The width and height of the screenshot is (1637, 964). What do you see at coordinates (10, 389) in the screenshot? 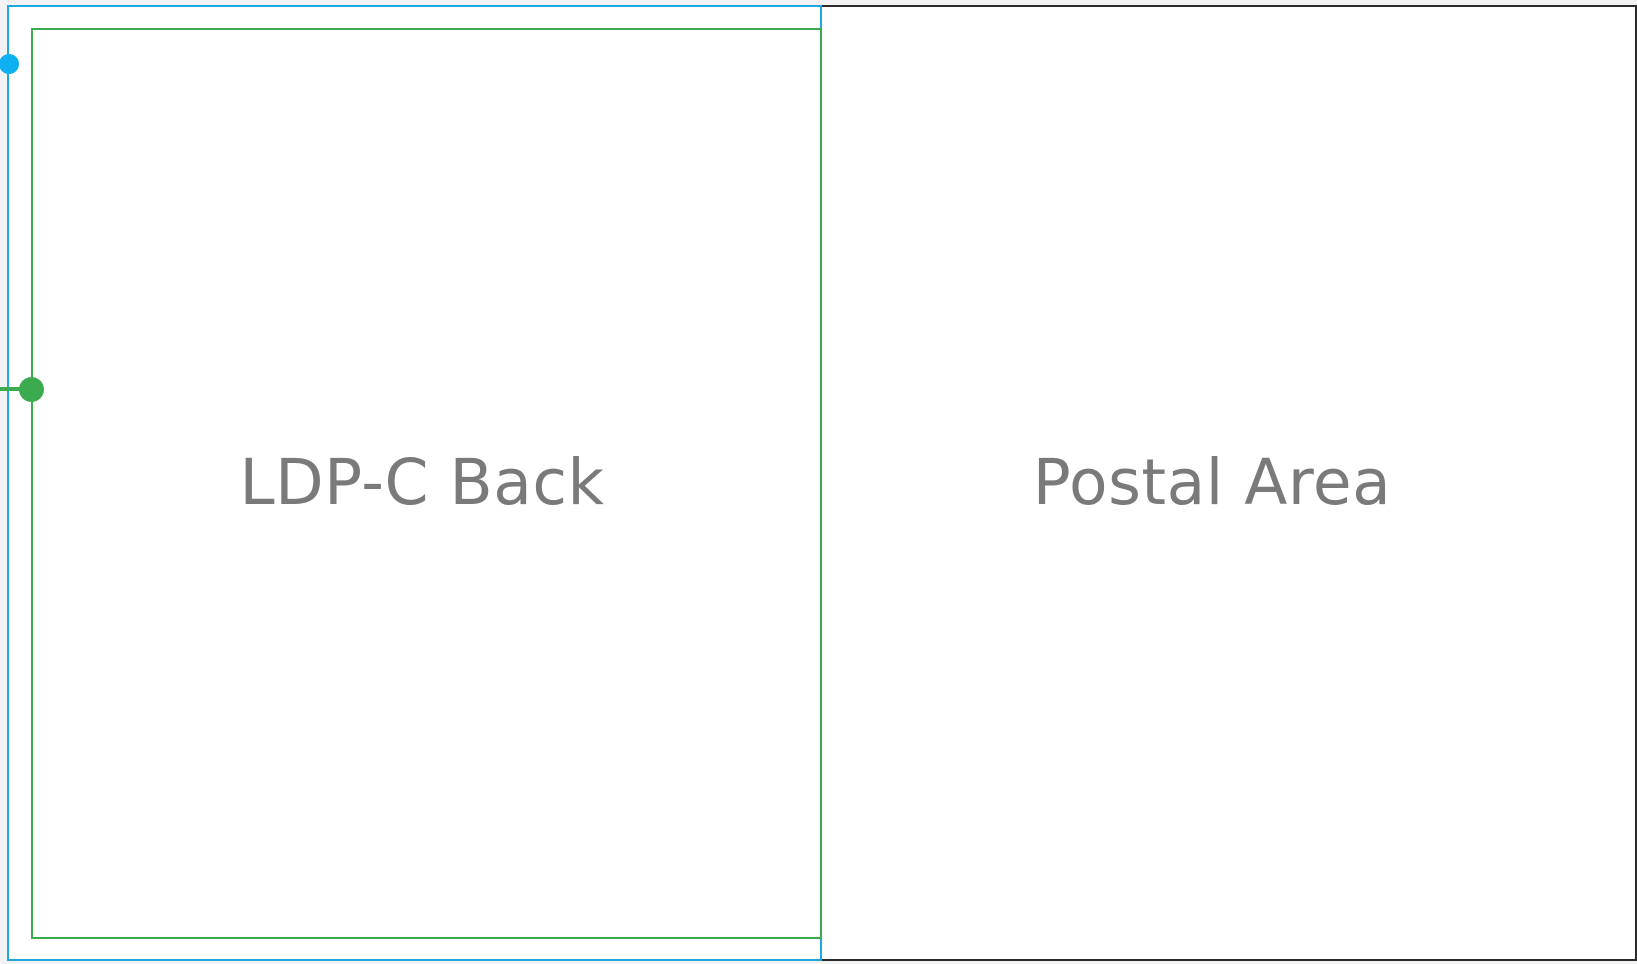
I see `green-guide-line` at bounding box center [10, 389].